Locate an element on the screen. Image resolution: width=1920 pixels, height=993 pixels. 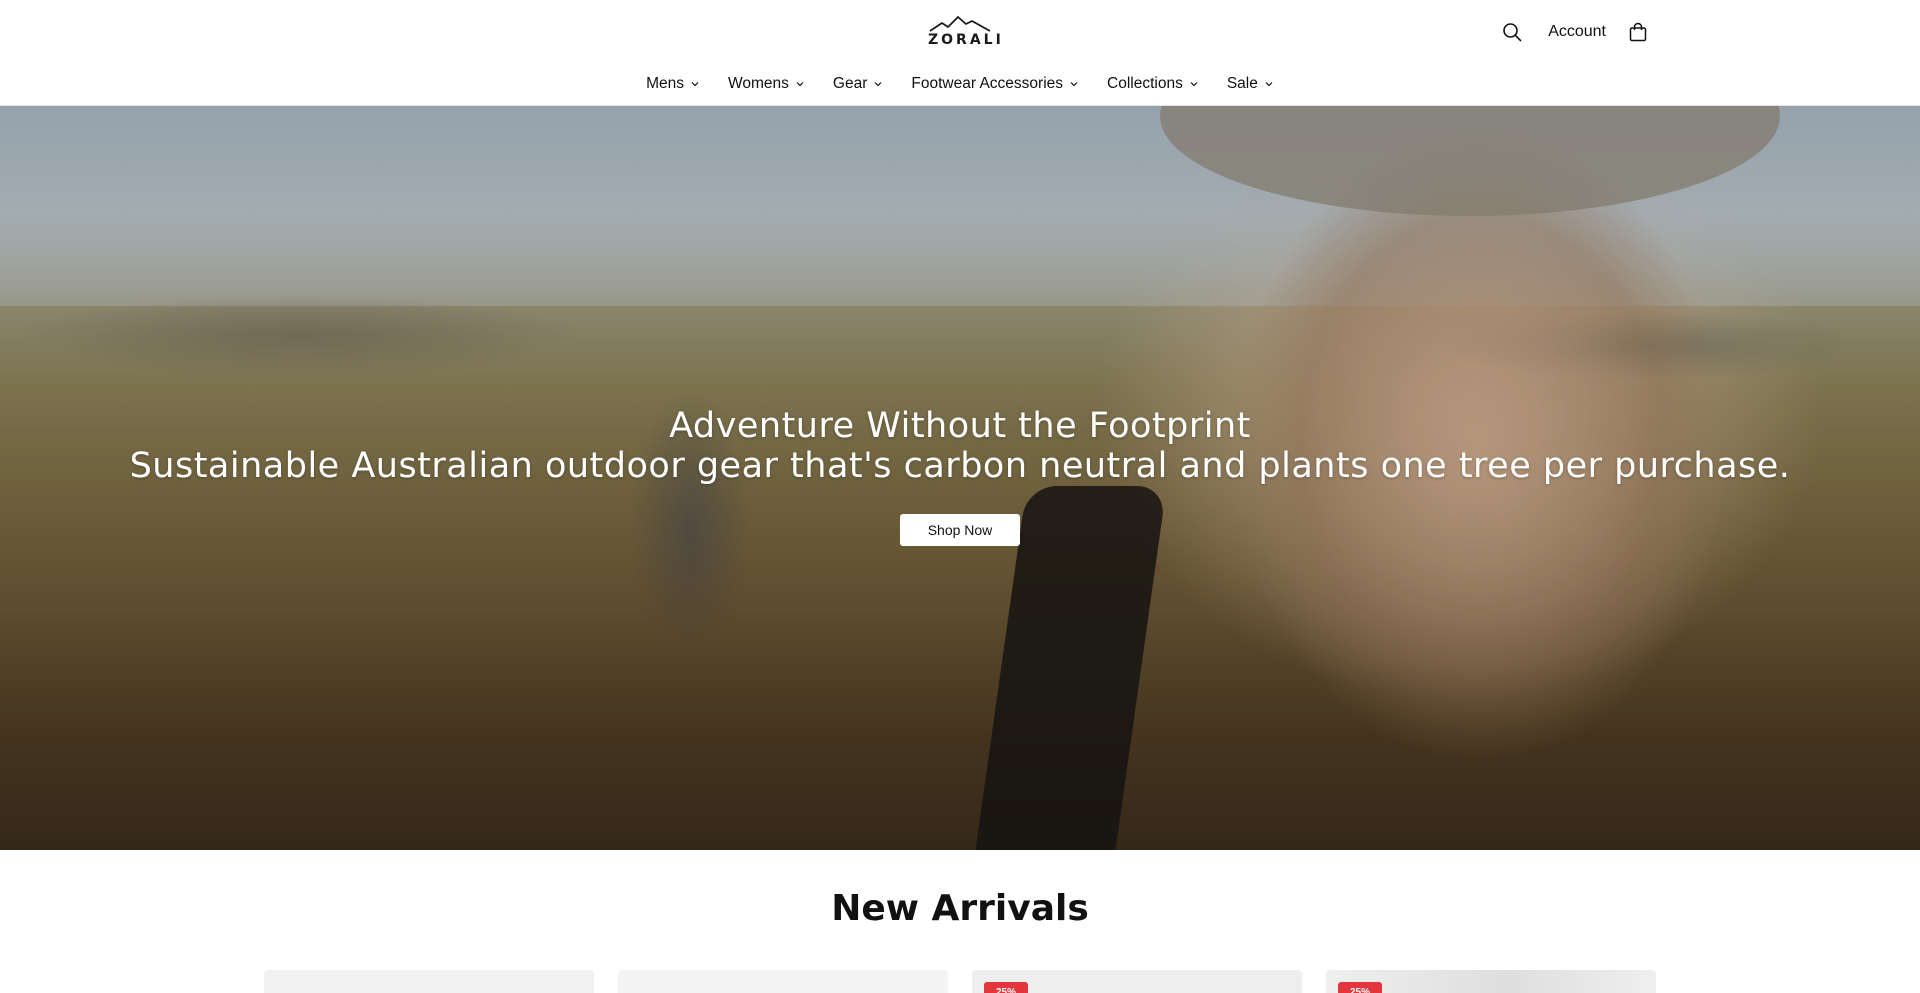
nav-item-footwear-accessories: Footwear Accessories is located at coordinates (995, 84).